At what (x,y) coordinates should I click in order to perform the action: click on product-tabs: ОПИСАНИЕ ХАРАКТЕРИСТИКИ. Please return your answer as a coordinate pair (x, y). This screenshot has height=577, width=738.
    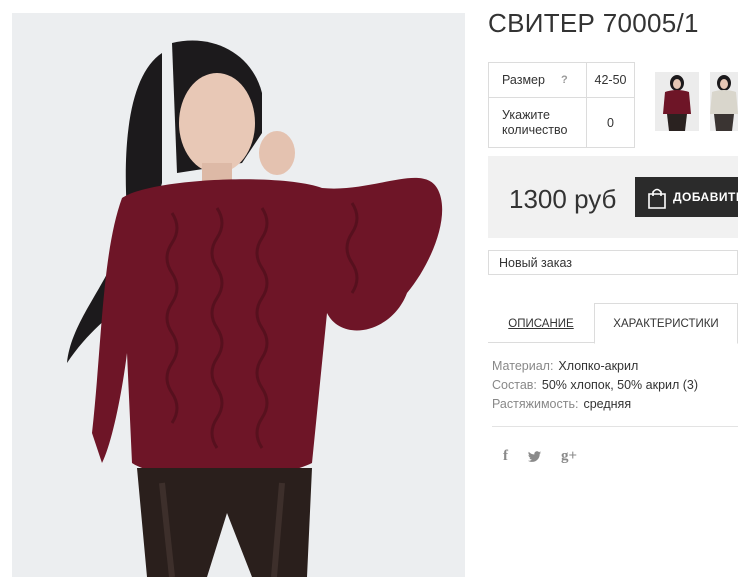
    Looking at the image, I should click on (613, 323).